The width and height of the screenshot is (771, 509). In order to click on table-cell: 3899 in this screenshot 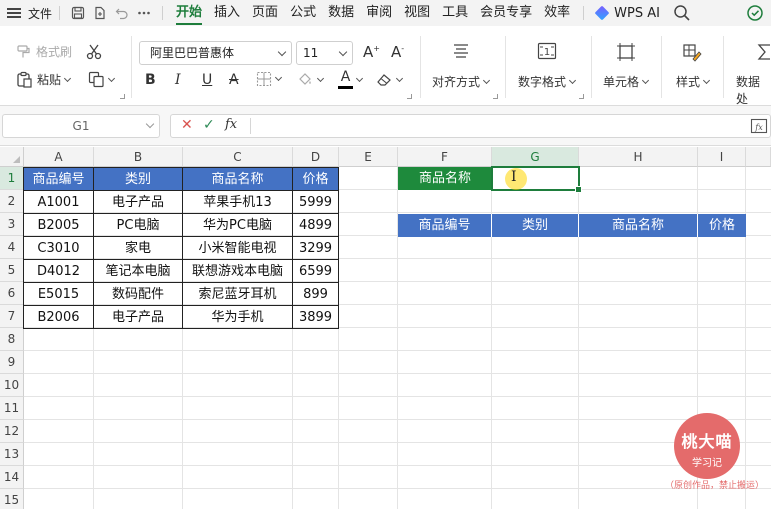, I will do `click(315, 317)`.